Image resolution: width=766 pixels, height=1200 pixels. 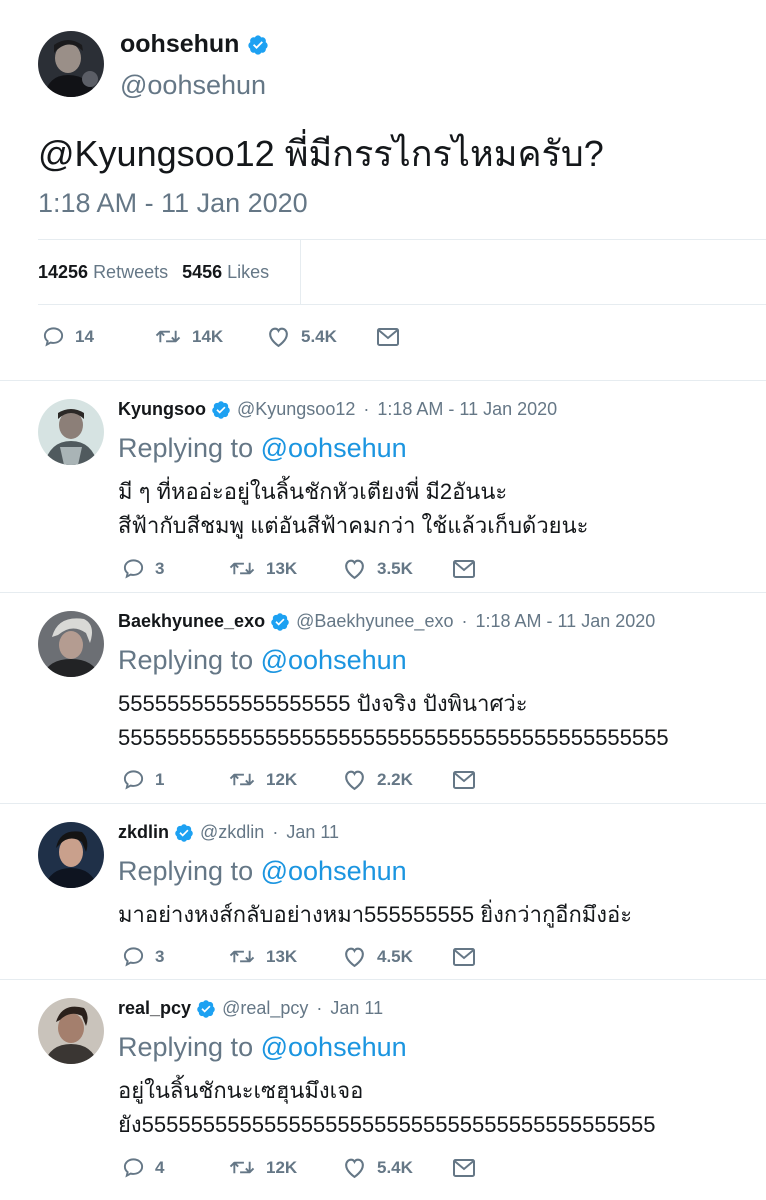 I want to click on like-count: 5.4K, so click(x=319, y=336).